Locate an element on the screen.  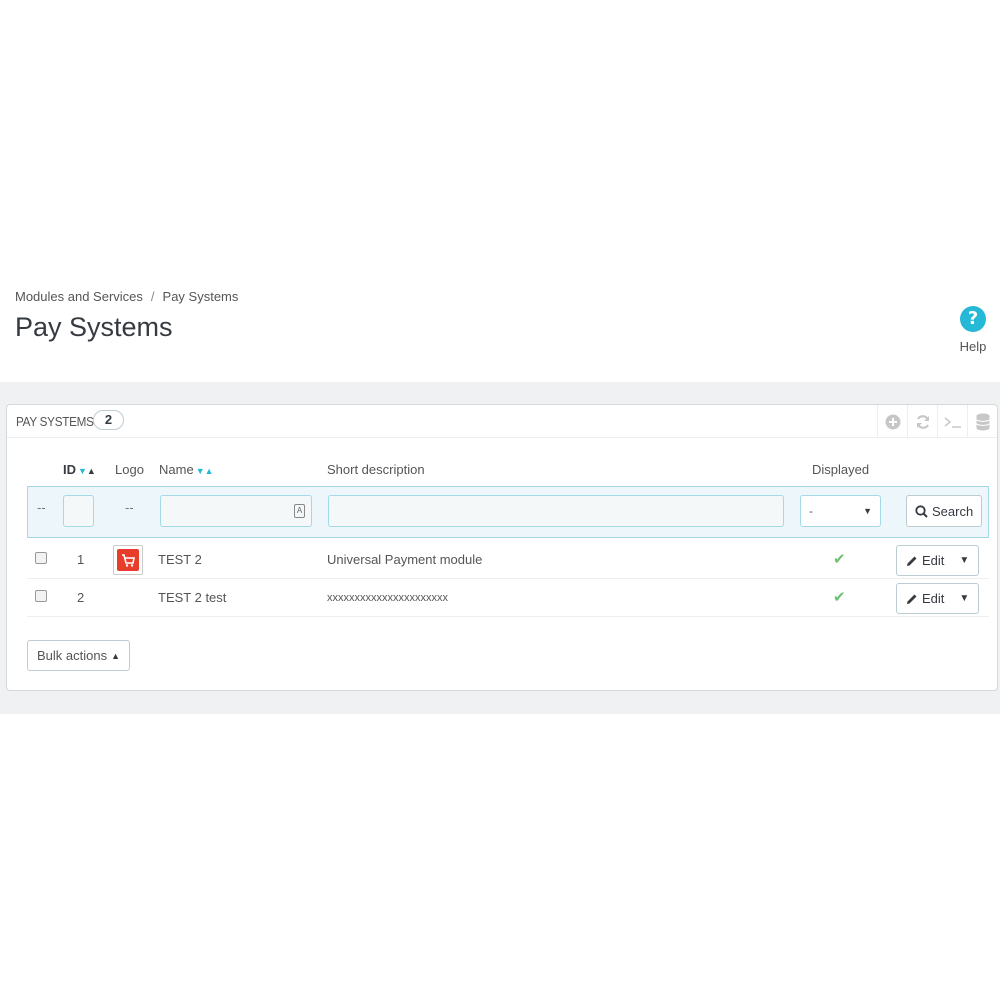
search-button-label: Search is located at coordinates (953, 511).